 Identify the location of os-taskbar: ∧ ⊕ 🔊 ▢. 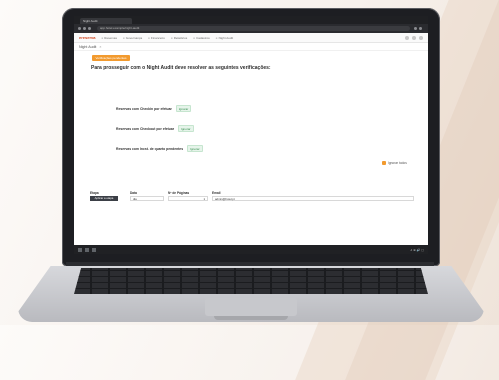
(251, 249).